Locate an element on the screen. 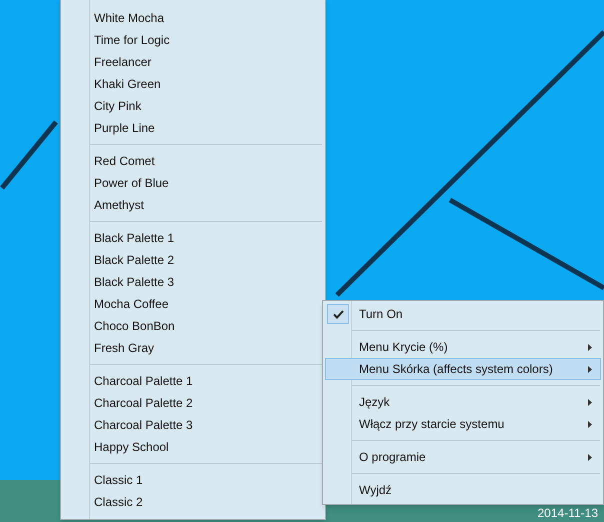  menu-item: Fresh Gray is located at coordinates (193, 348).